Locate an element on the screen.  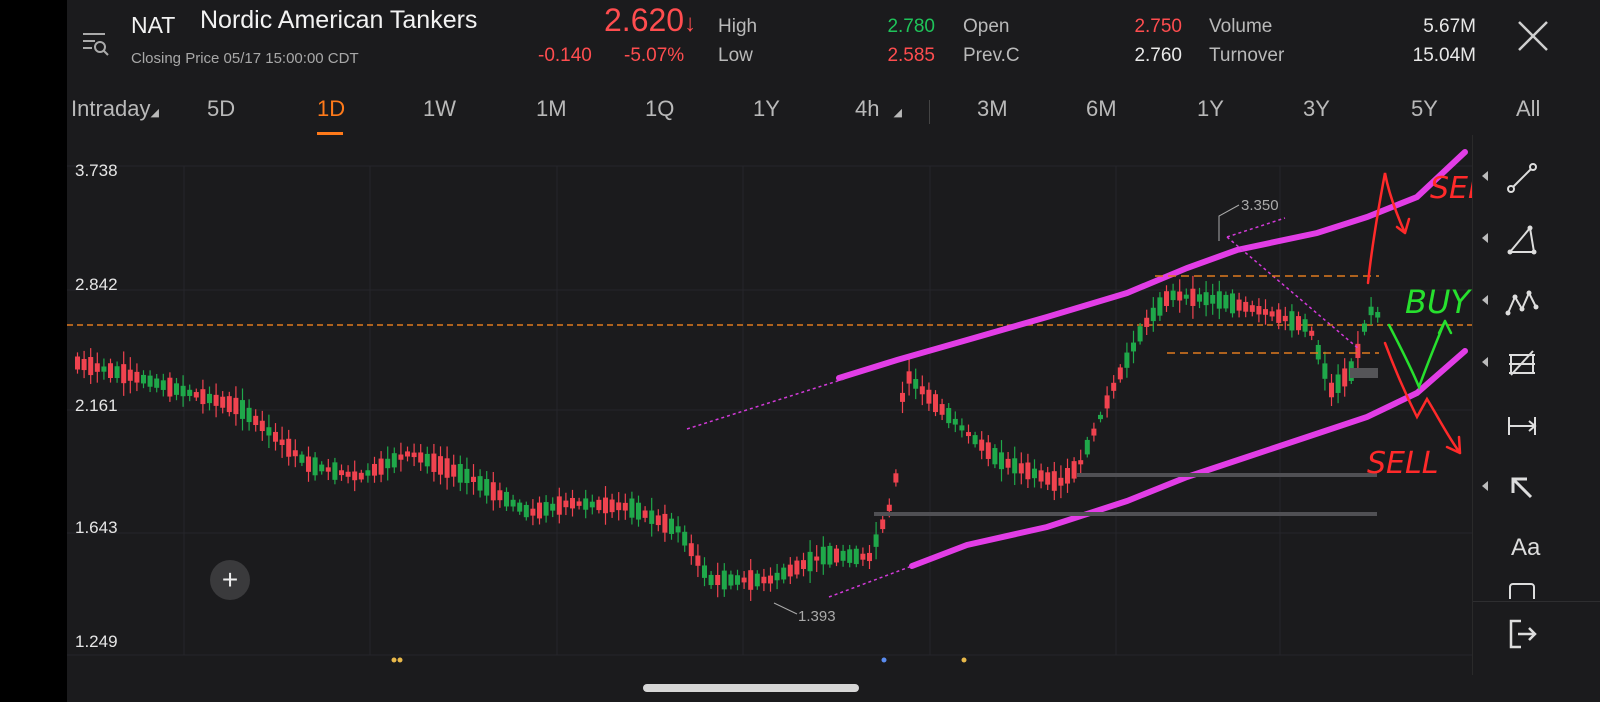
rect-tool-button is located at coordinates (1536, 590).